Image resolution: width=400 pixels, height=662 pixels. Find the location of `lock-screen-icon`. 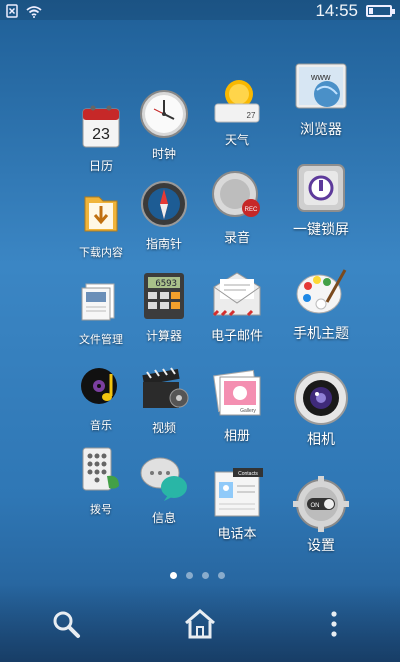

lock-screen-icon is located at coordinates (321, 188).